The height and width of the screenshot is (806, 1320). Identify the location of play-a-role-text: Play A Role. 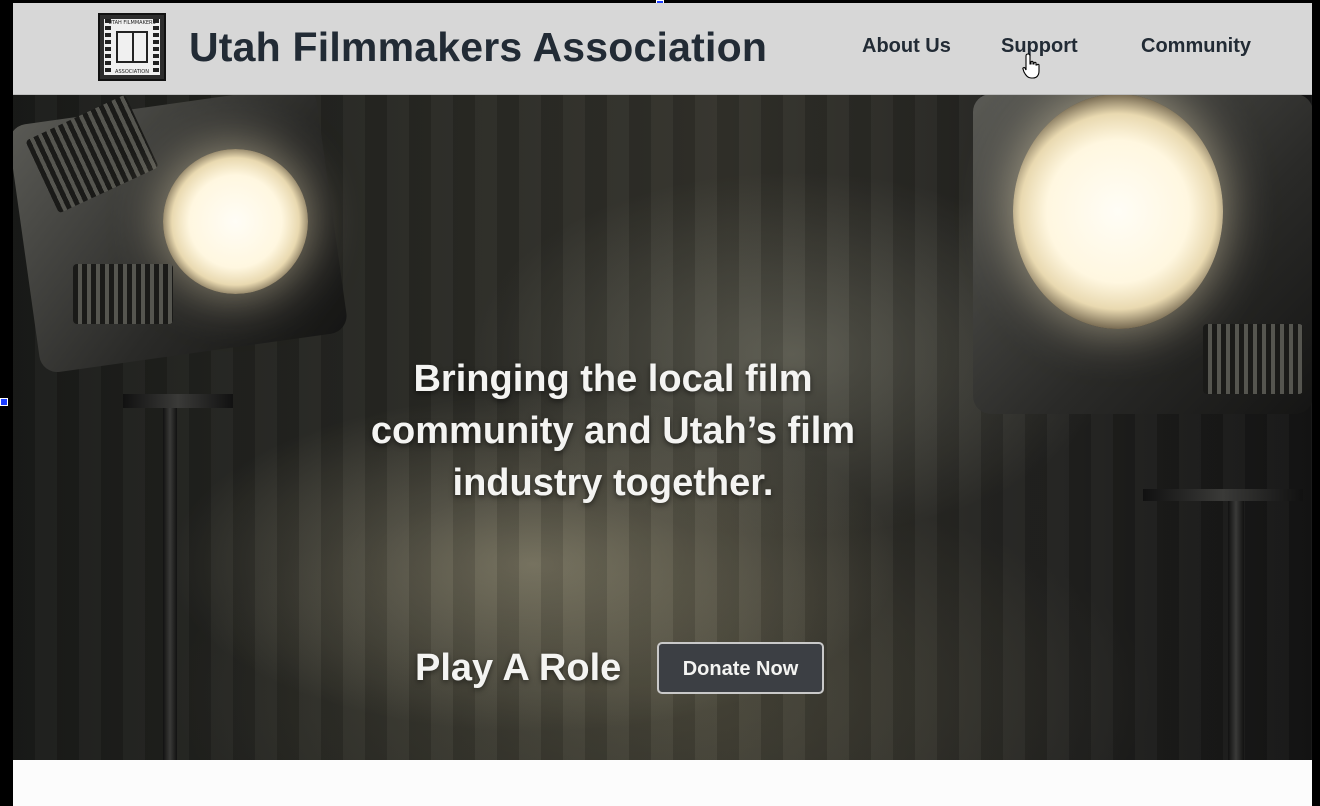
(518, 668).